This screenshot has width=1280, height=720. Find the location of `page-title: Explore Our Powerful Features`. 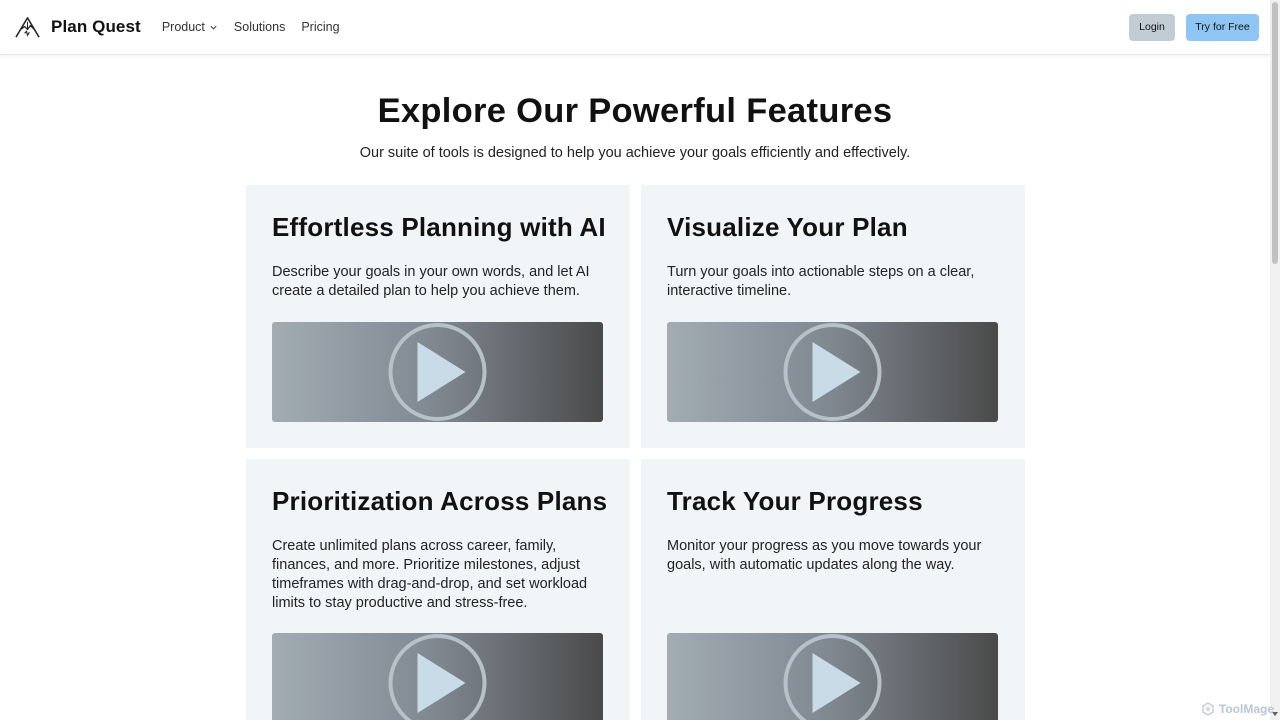

page-title: Explore Our Powerful Features is located at coordinates (635, 111).